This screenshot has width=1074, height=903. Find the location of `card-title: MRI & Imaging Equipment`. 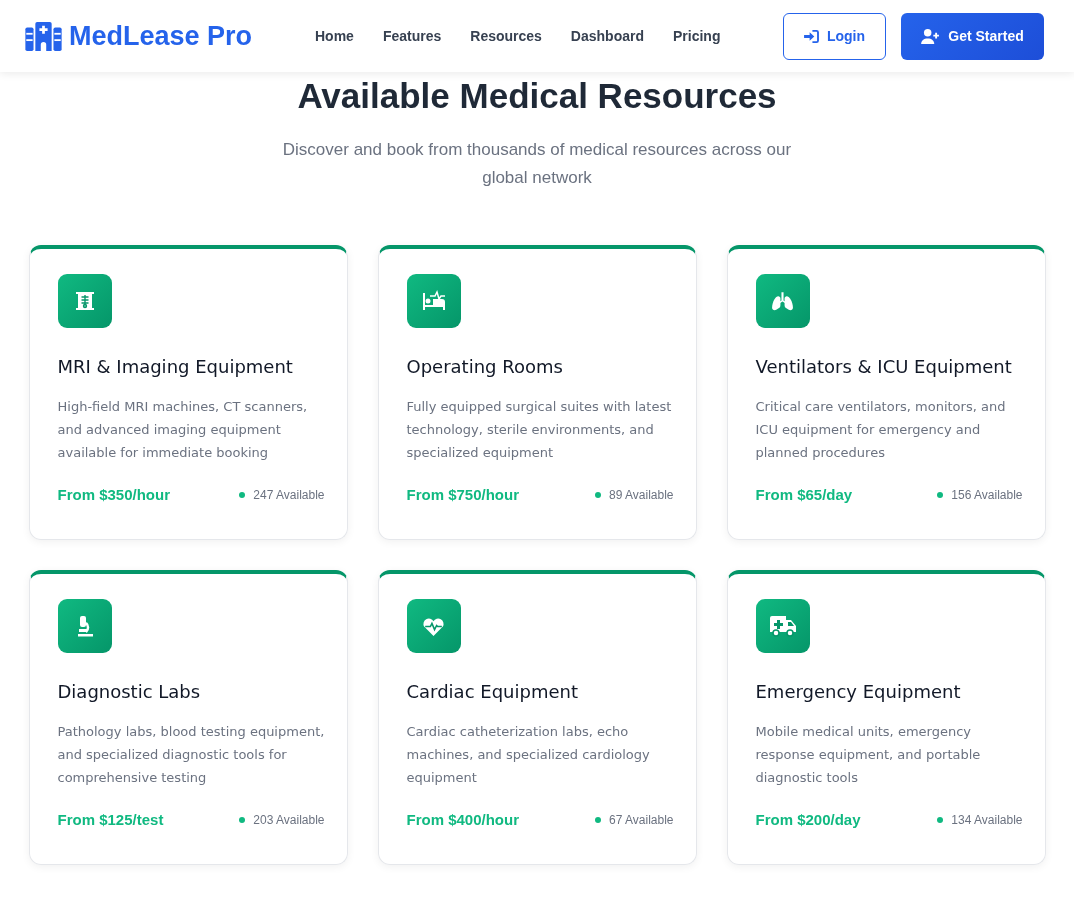

card-title: MRI & Imaging Equipment is located at coordinates (175, 367).